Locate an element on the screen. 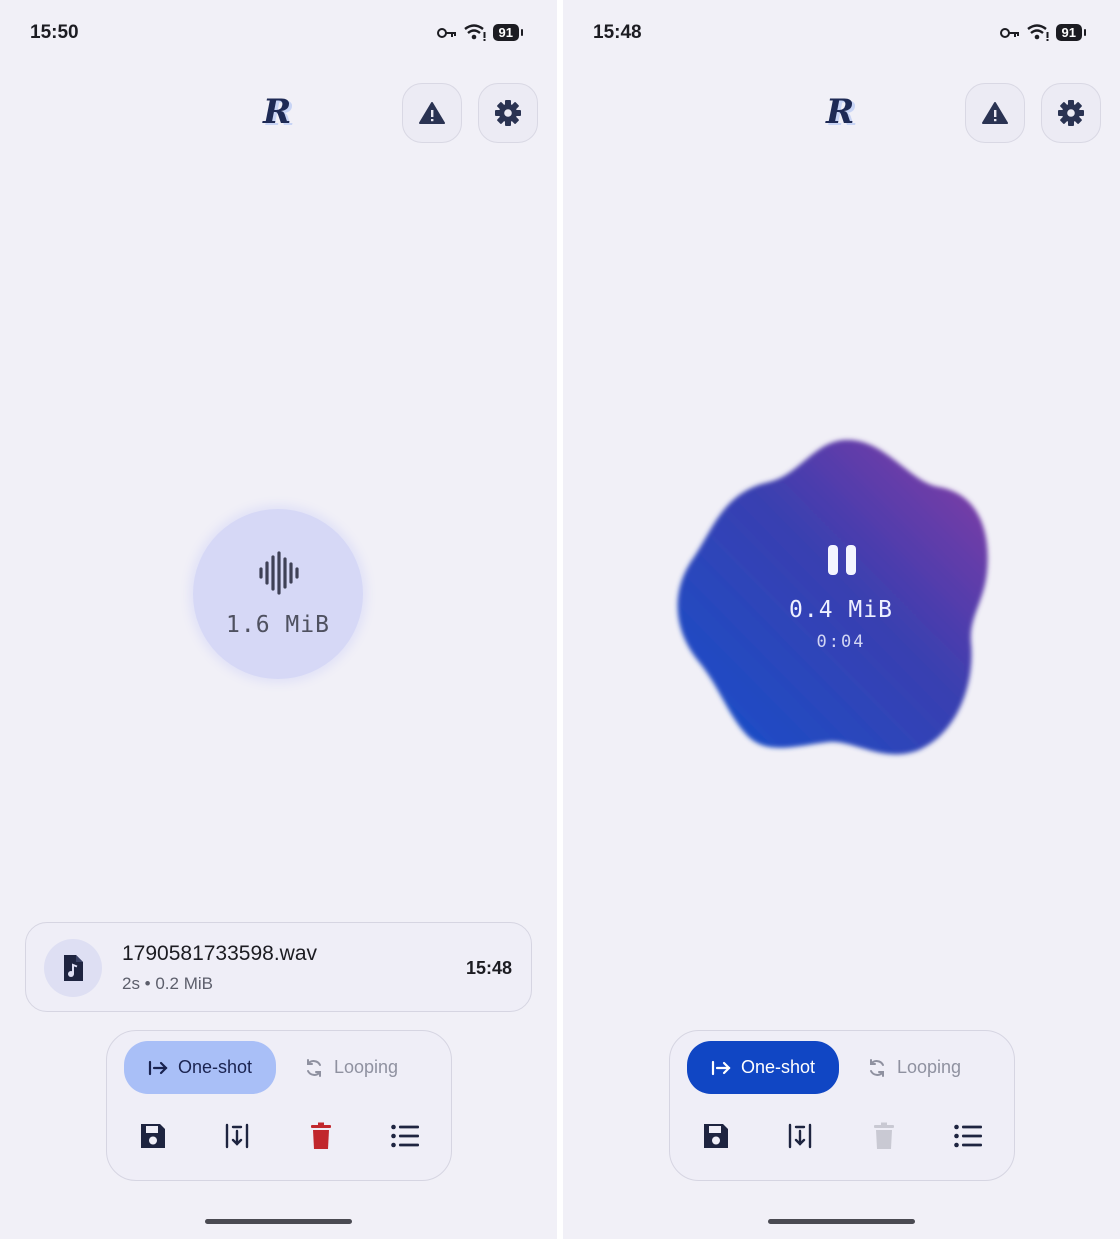 The height and width of the screenshot is (1239, 1120). recording-size: 0.4 MiB is located at coordinates (841, 610).